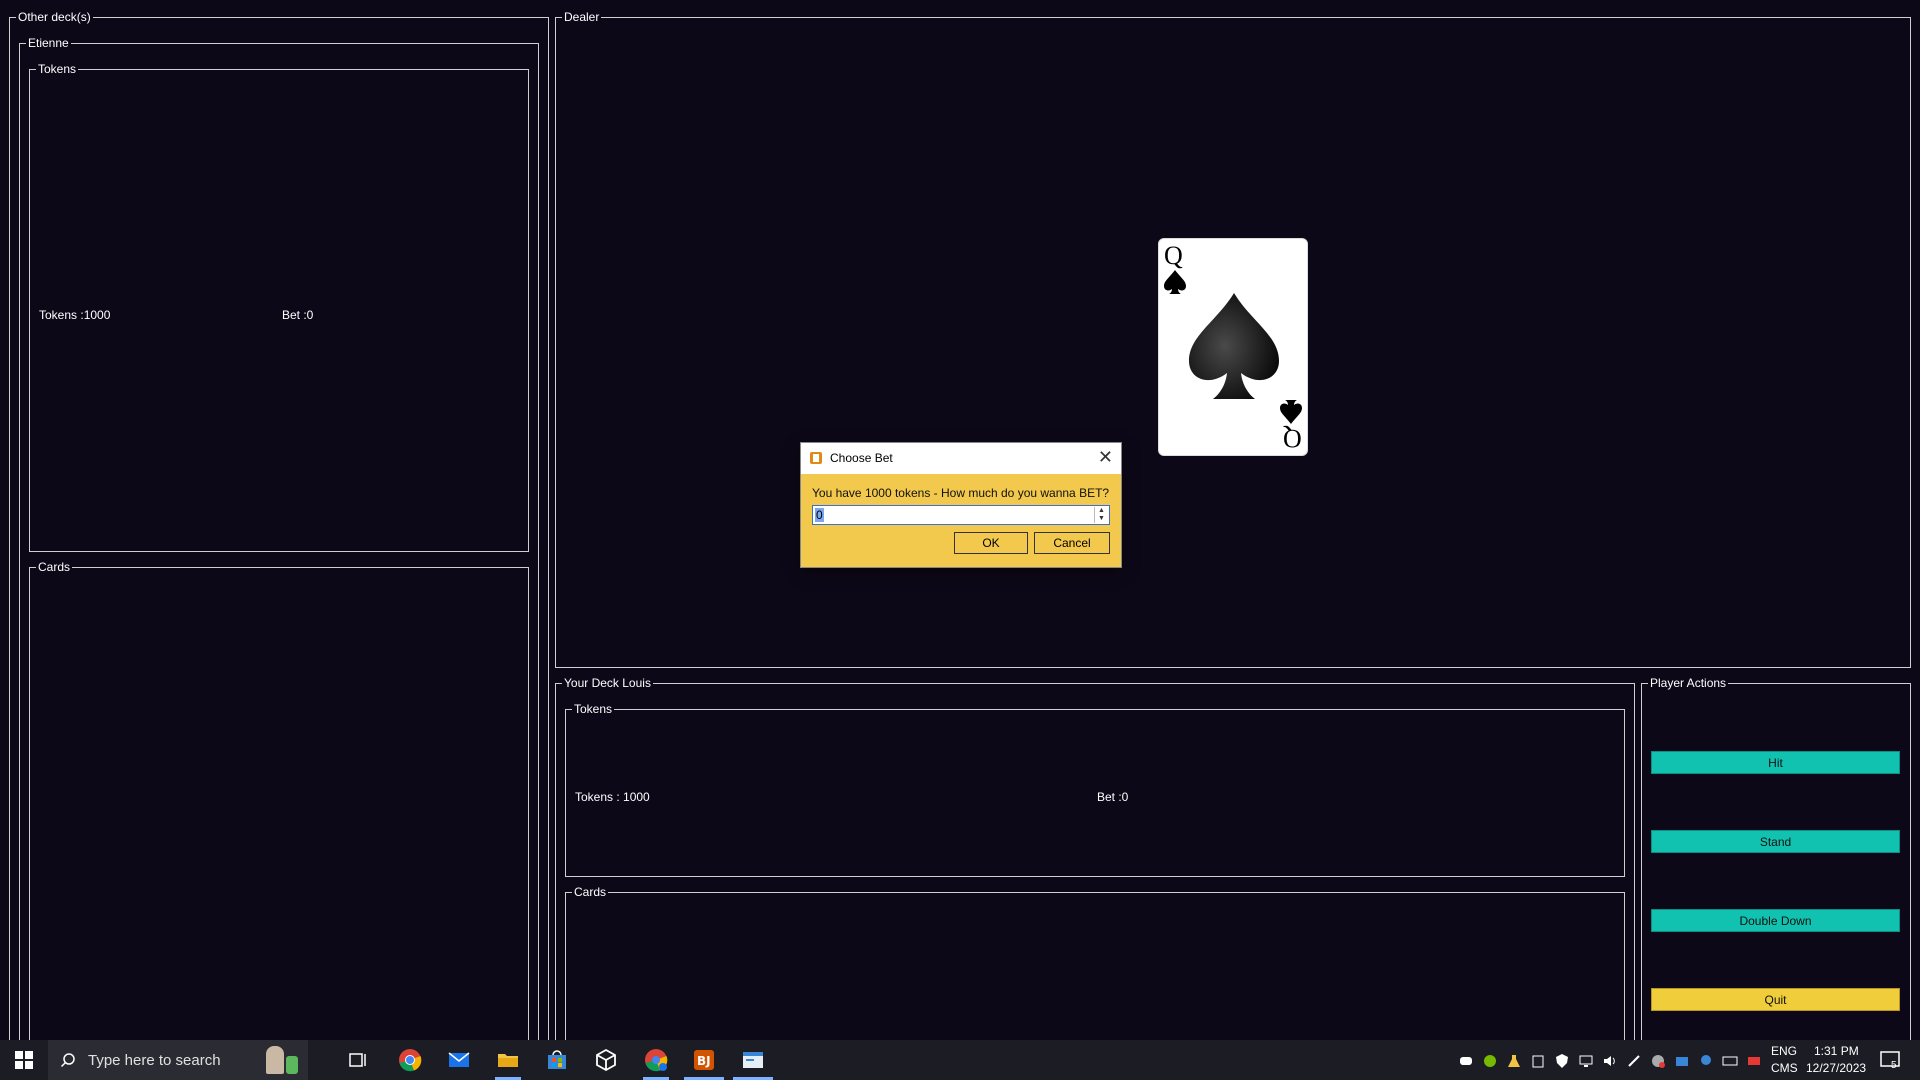 This screenshot has height=1080, width=1920. What do you see at coordinates (1776, 857) in the screenshot?
I see `player-actions-panel: Player Actions` at bounding box center [1776, 857].